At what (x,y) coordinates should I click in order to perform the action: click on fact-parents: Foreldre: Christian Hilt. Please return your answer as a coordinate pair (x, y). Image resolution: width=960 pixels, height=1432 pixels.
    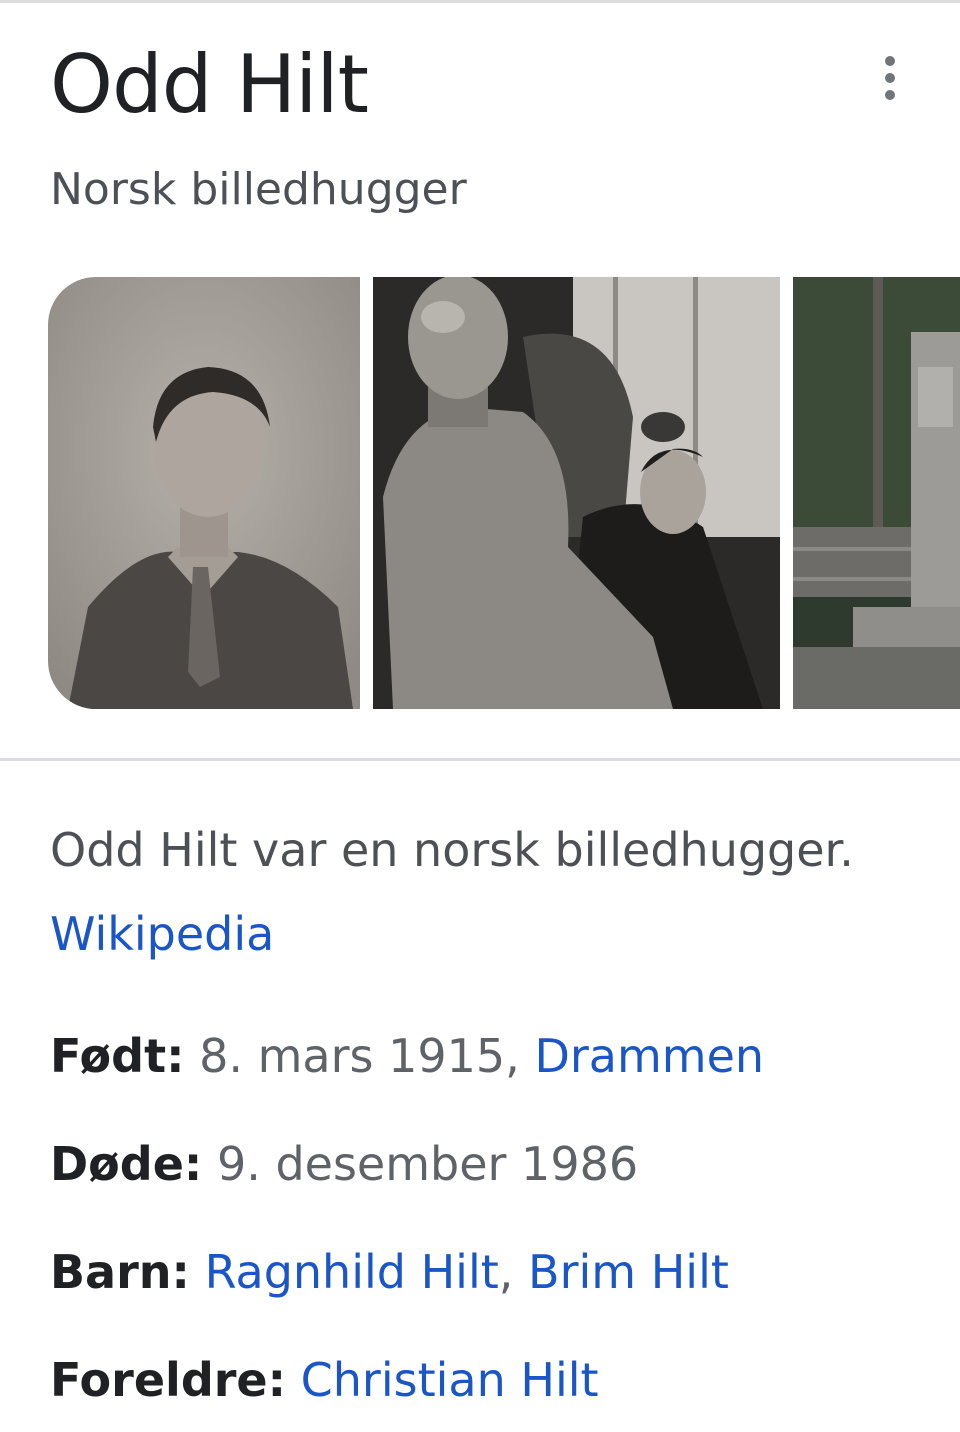
    Looking at the image, I should click on (324, 1380).